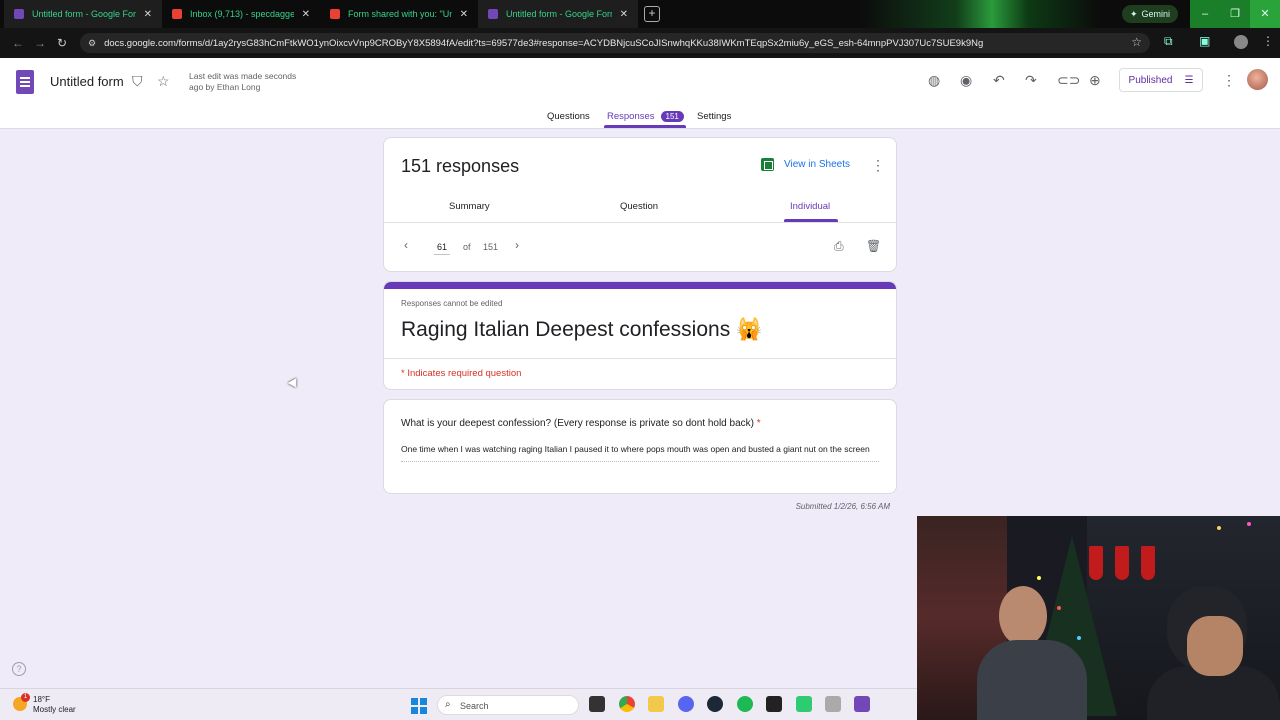 The width and height of the screenshot is (1280, 720). What do you see at coordinates (934, 80) in the screenshot?
I see `palette-icon: ◍` at bounding box center [934, 80].